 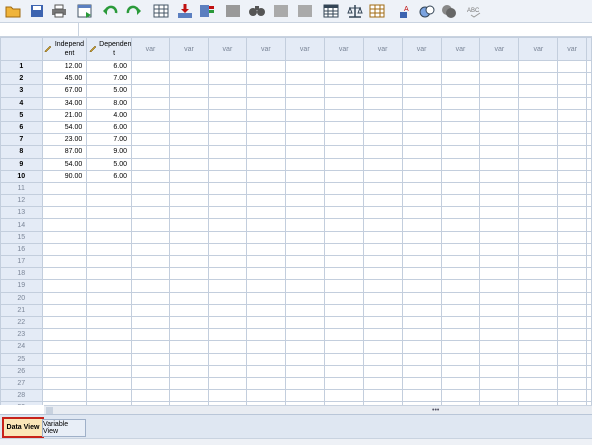 I want to click on select-cases-icon, so click(x=377, y=11).